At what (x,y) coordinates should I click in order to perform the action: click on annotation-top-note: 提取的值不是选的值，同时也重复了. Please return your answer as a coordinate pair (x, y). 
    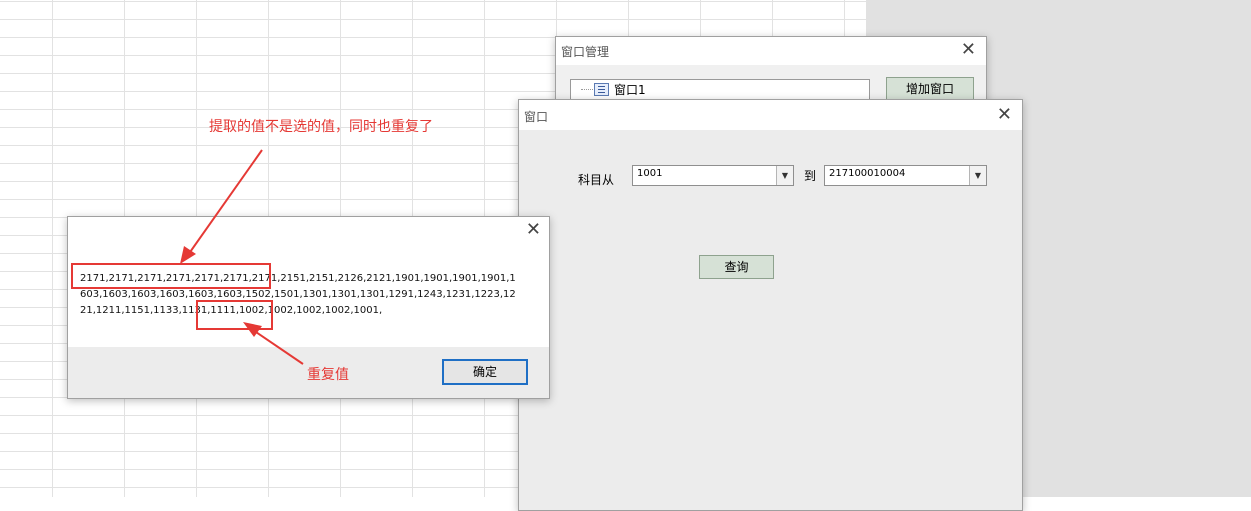
    Looking at the image, I should click on (321, 127).